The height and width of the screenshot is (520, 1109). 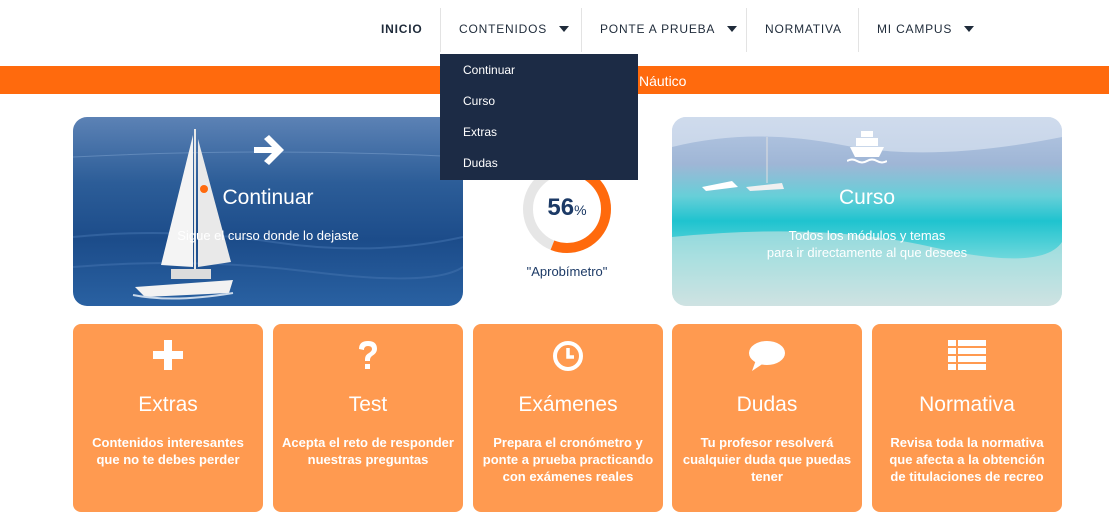 What do you see at coordinates (915, 28) in the screenshot?
I see `nav-mi-campus-label: MI CAMPUS` at bounding box center [915, 28].